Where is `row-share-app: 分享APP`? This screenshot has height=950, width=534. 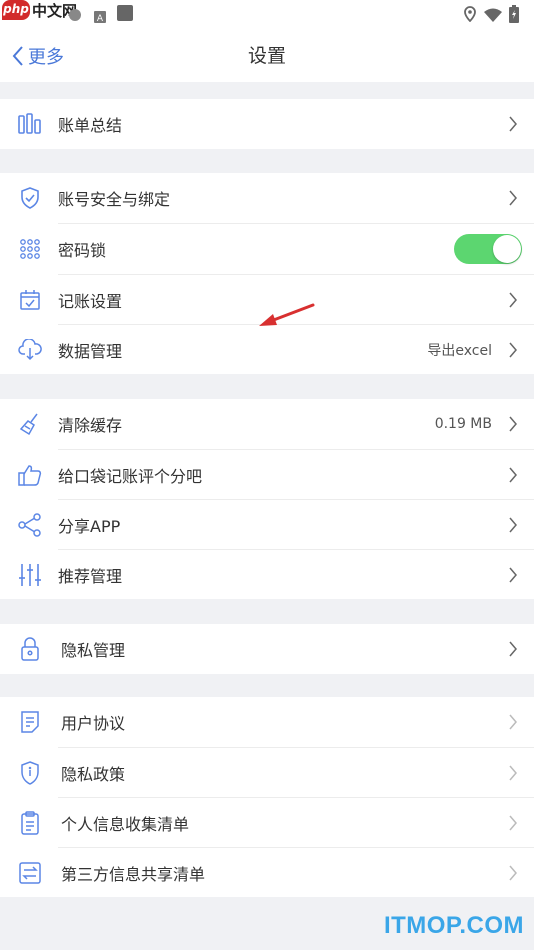 row-share-app: 分享APP is located at coordinates (267, 524).